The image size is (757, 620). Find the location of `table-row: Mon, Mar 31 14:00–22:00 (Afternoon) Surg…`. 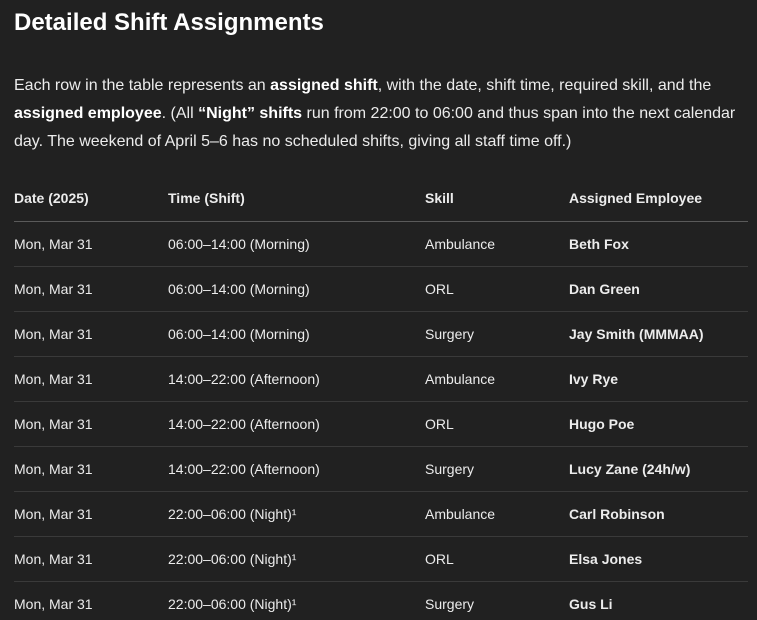

table-row: Mon, Mar 31 14:00–22:00 (Afternoon) Surg… is located at coordinates (381, 469).